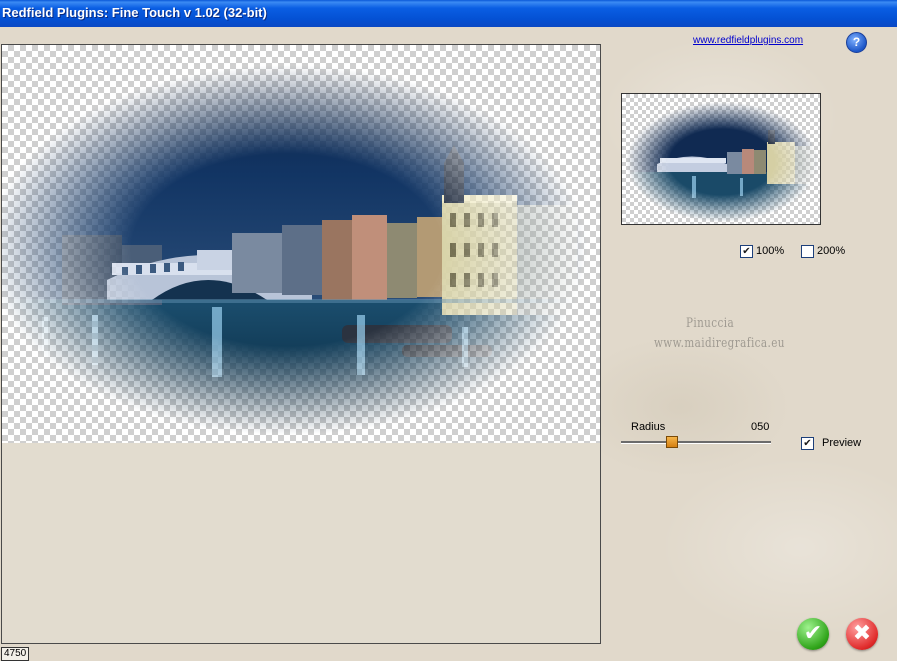 The height and width of the screenshot is (661, 897). What do you see at coordinates (748, 40) in the screenshot?
I see `redfield-website-link: www.redfieldplugins.com` at bounding box center [748, 40].